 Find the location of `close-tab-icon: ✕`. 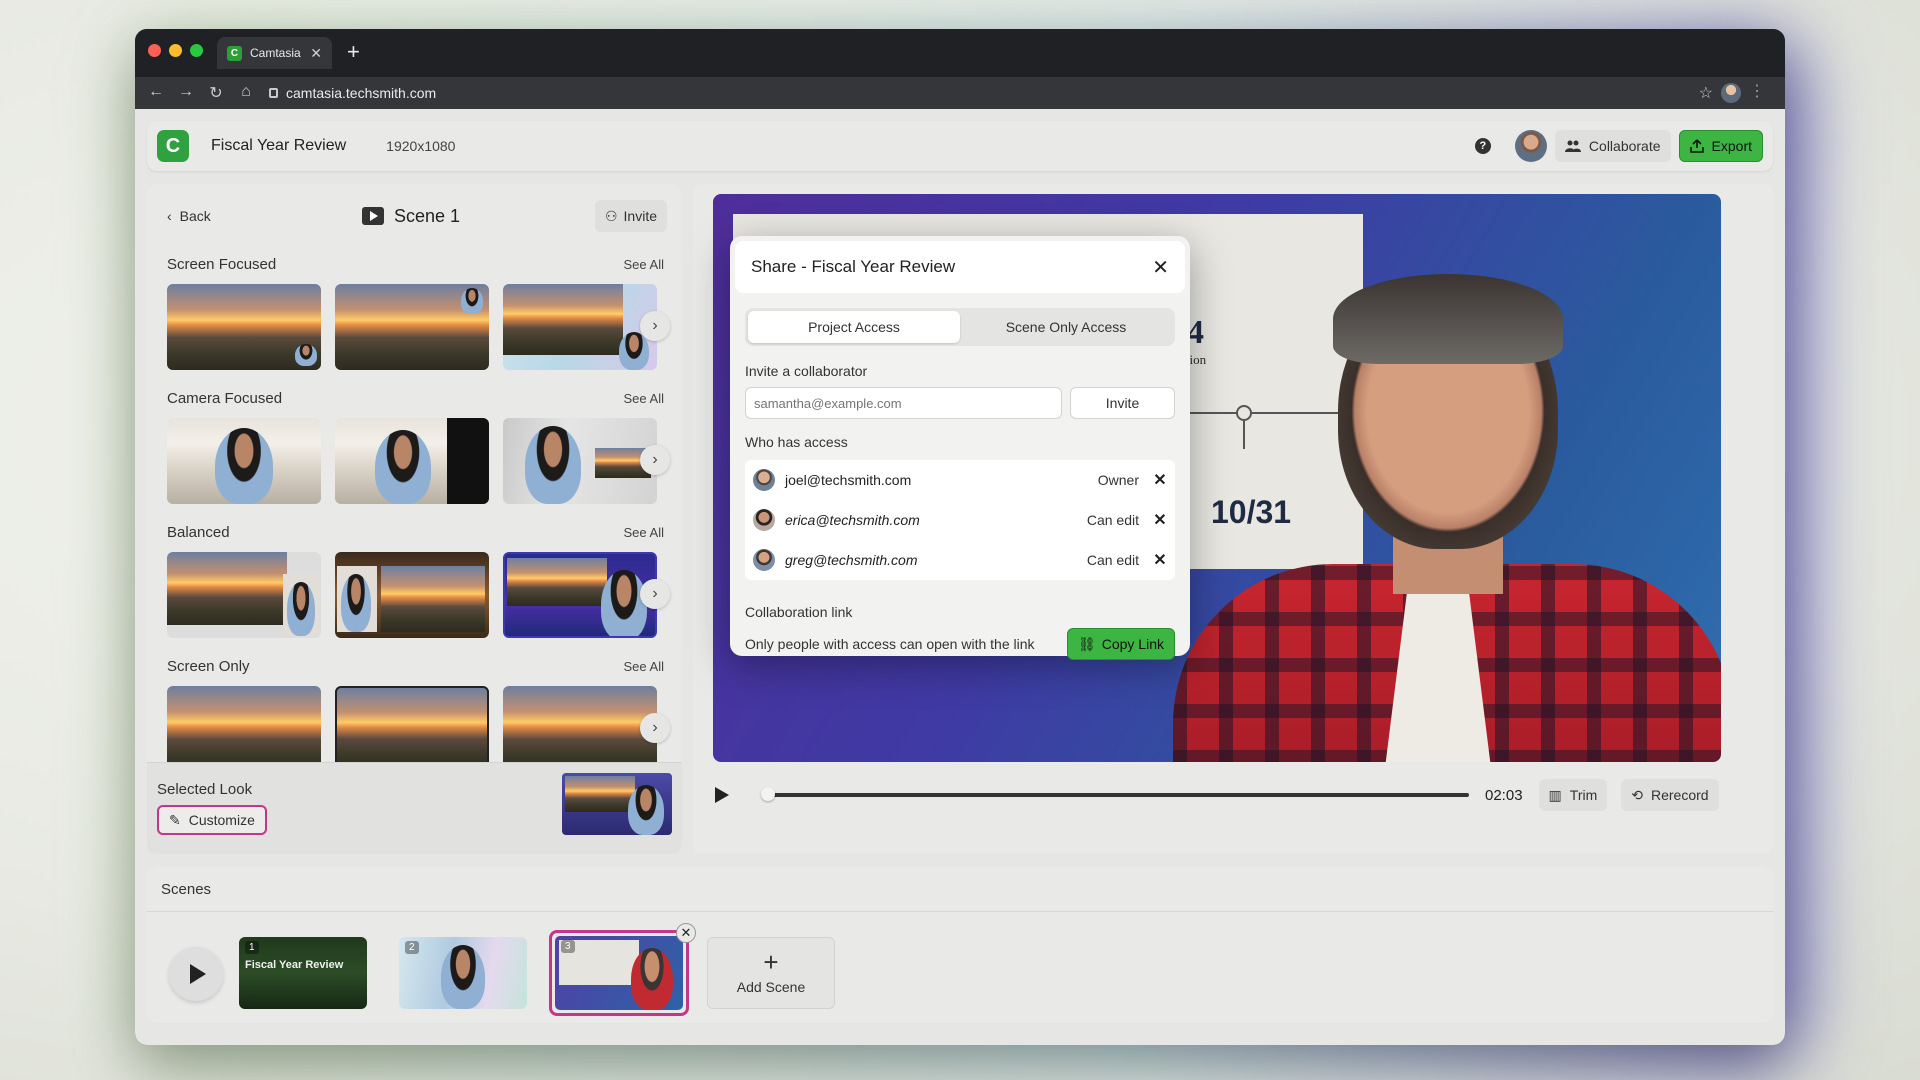

close-tab-icon: ✕ is located at coordinates (316, 53).